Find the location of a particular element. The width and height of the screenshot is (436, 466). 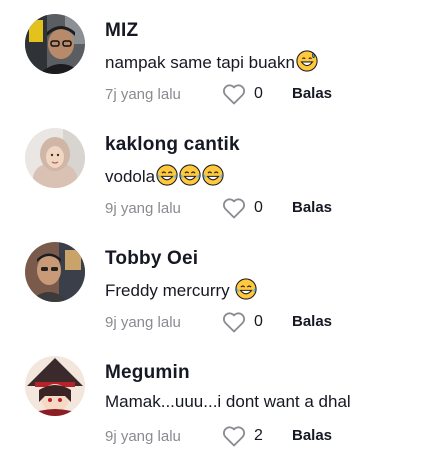

comment-text: vodola is located at coordinates (164, 175).